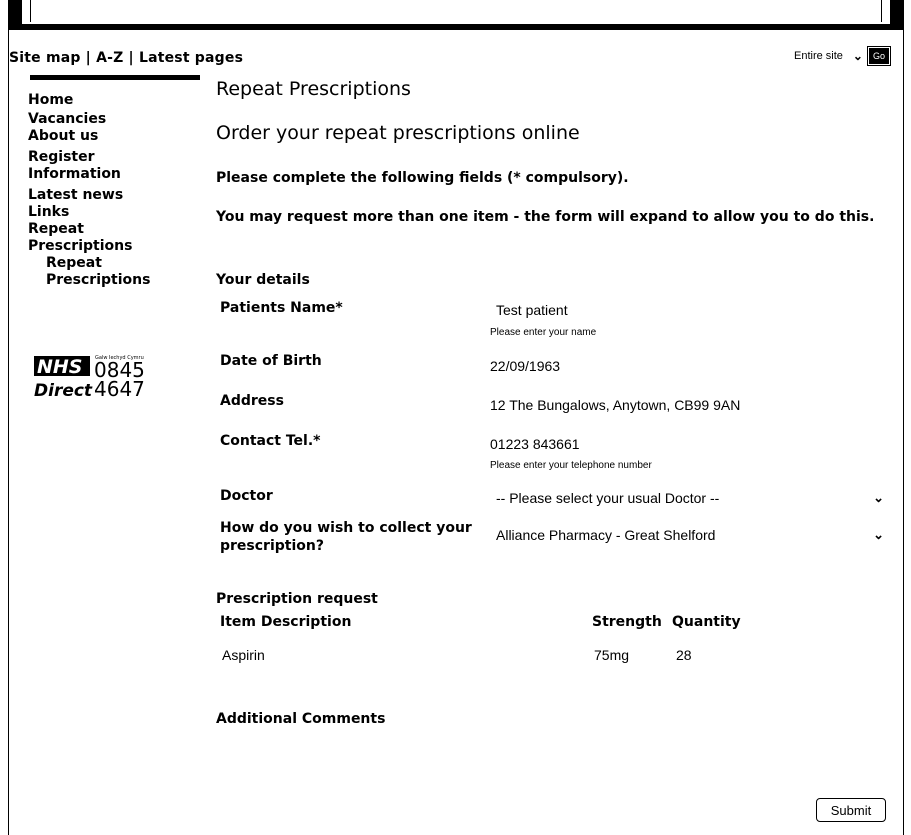 The height and width of the screenshot is (835, 911). What do you see at coordinates (115, 77) in the screenshot?
I see `nav-divider` at bounding box center [115, 77].